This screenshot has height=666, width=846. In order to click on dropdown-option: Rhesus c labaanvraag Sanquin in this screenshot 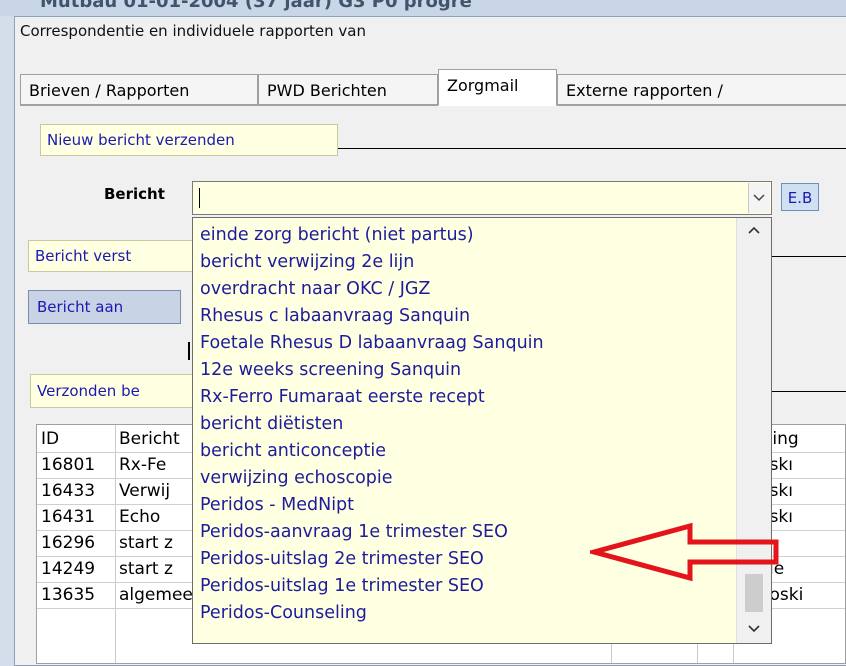, I will do `click(335, 316)`.